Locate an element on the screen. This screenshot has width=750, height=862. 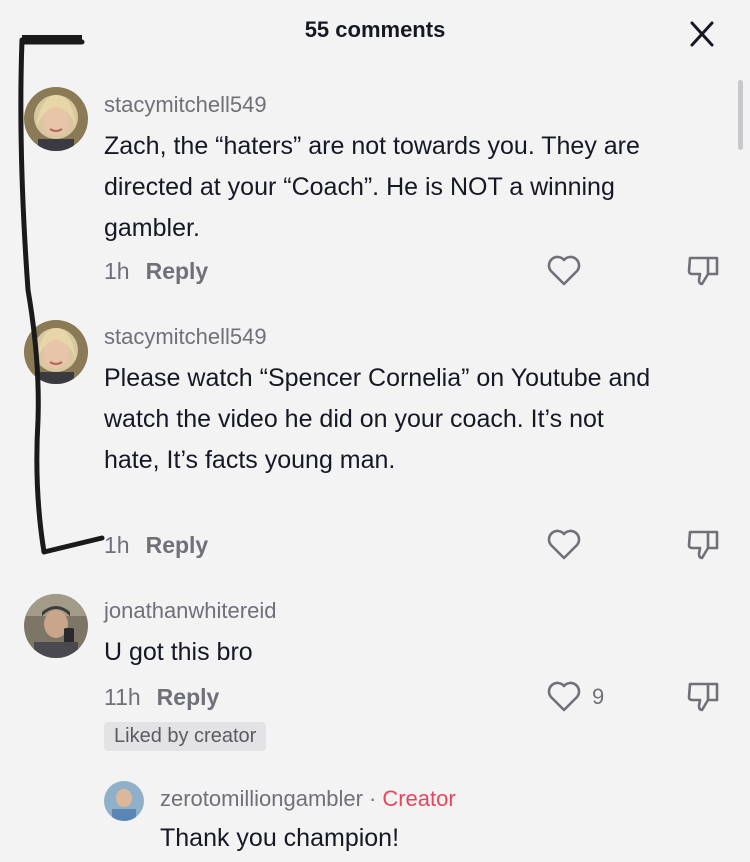
comment-text: U got this bro is located at coordinates (178, 652).